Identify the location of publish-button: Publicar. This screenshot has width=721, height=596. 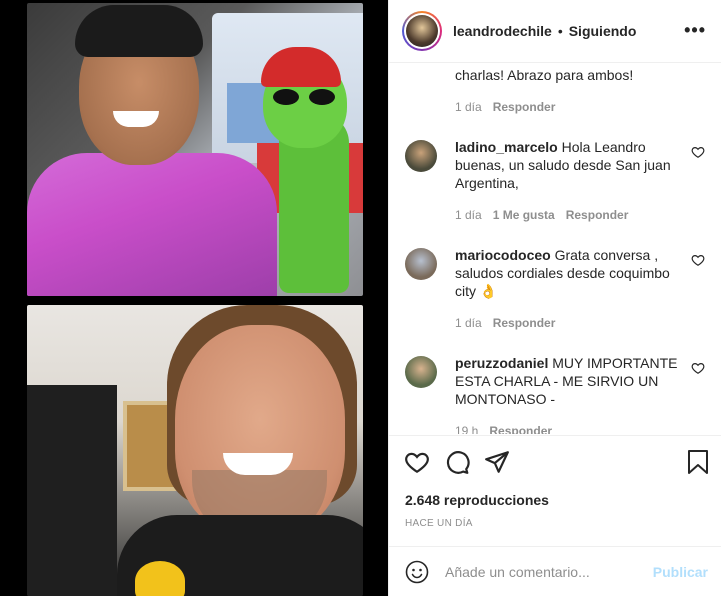
(680, 572).